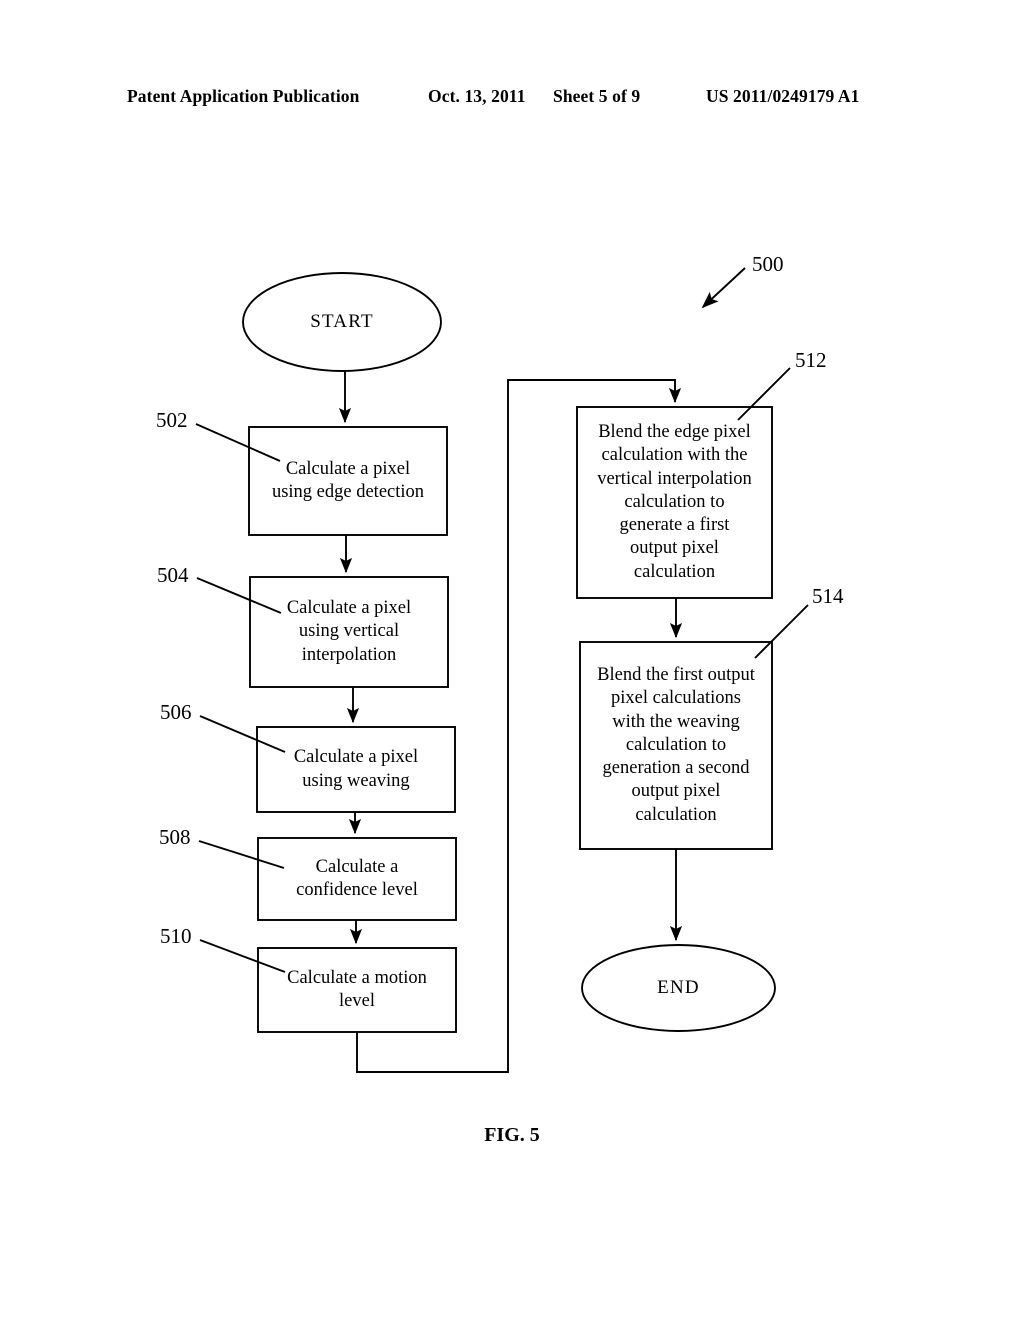 This screenshot has height=1320, width=1024. What do you see at coordinates (674, 478) in the screenshot?
I see `box-512-line-3: vertical interpolation` at bounding box center [674, 478].